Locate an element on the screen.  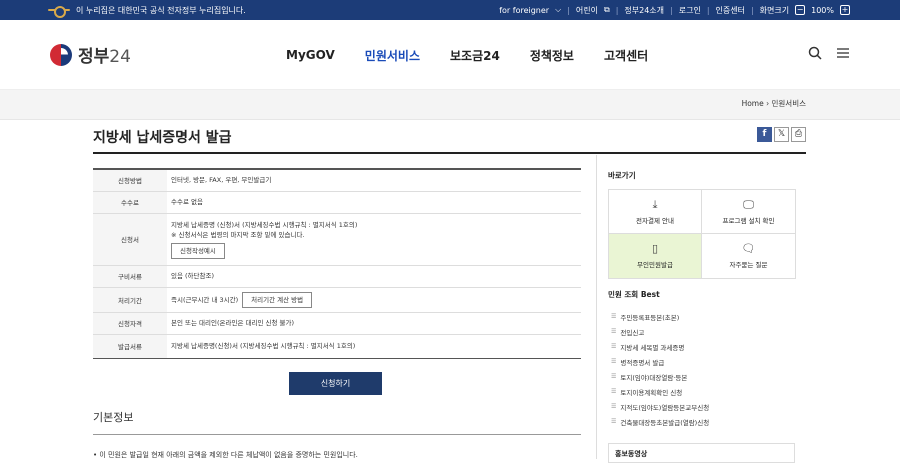
cert-center-link: 인증센터 is located at coordinates (730, 10).